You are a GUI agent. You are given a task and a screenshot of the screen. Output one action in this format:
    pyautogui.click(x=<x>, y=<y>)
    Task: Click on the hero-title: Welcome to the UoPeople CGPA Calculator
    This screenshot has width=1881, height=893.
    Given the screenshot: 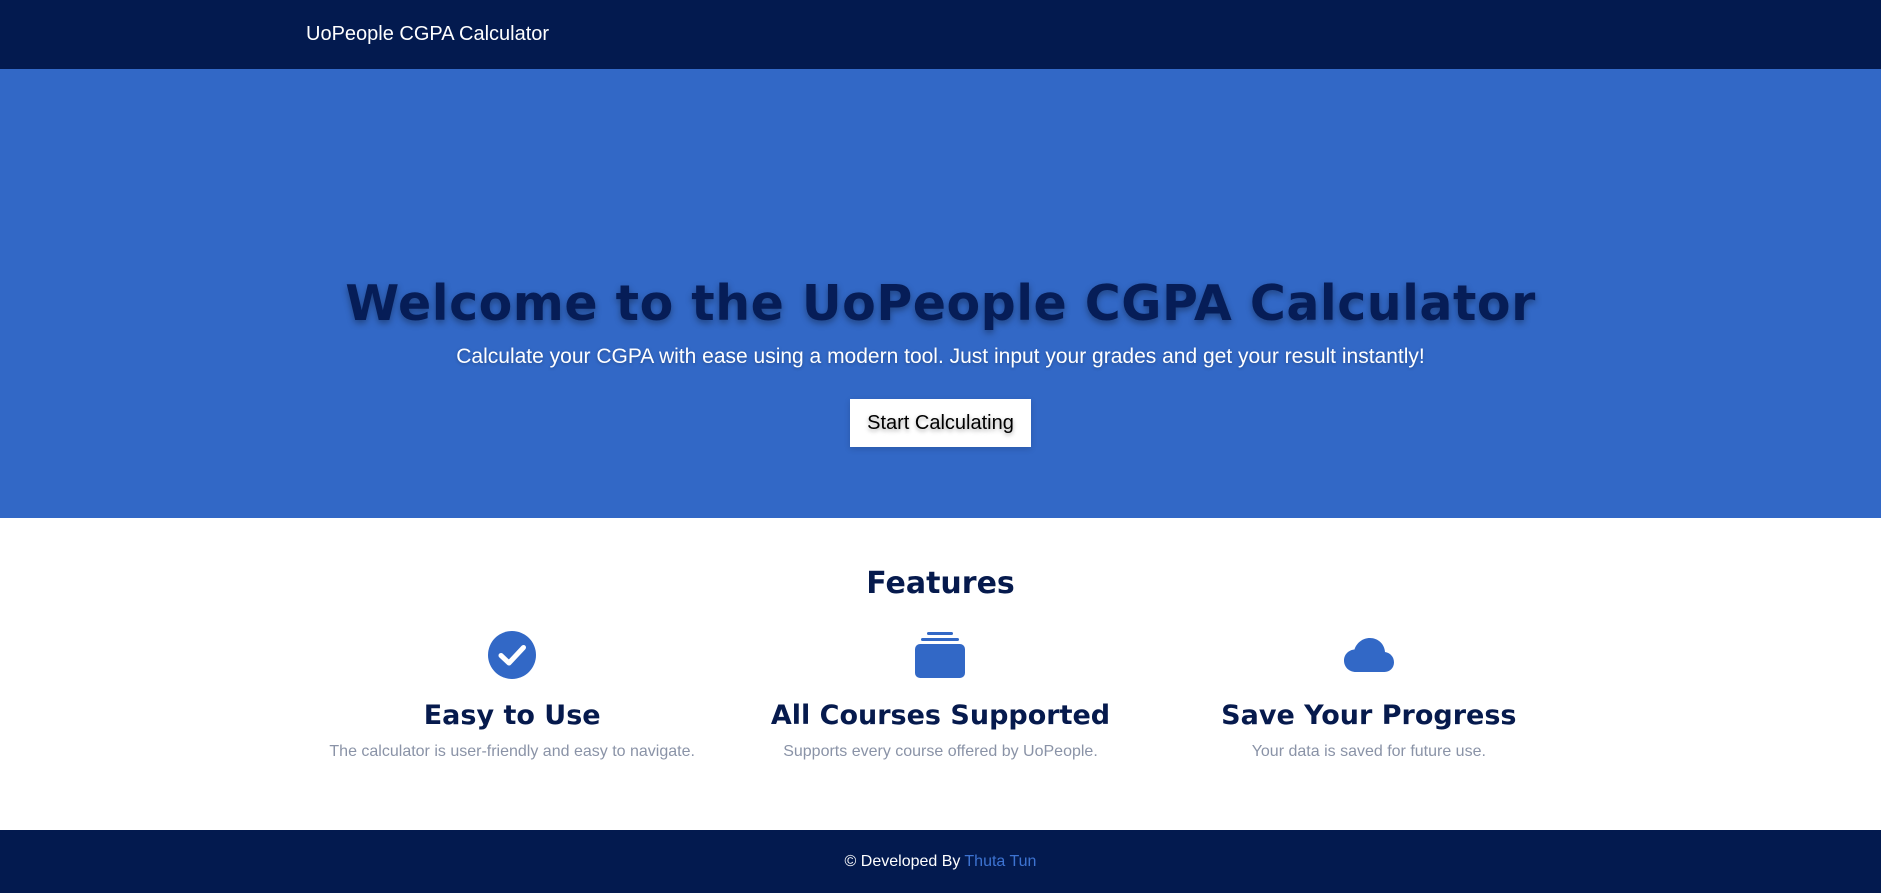 What is the action you would take?
    pyautogui.click(x=940, y=303)
    